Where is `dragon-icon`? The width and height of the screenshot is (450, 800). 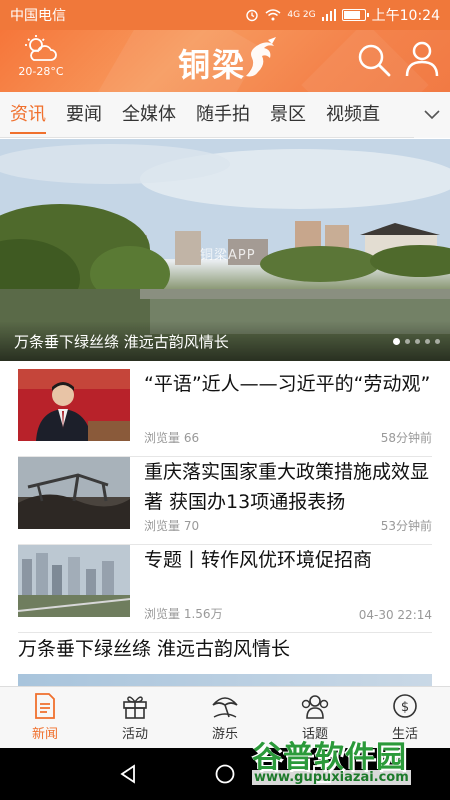
dragon-icon is located at coordinates (261, 57).